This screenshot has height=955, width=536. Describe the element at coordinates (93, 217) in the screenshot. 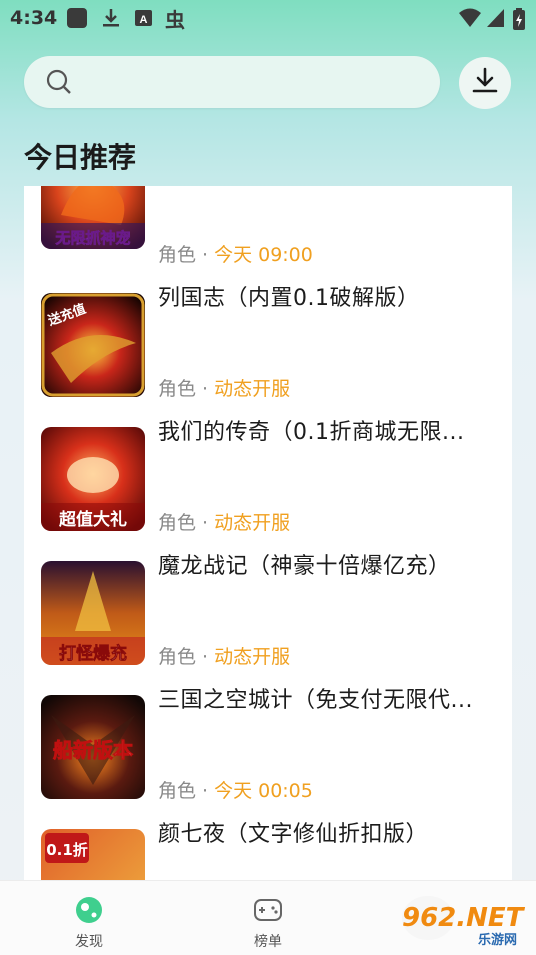

I see `game-thumbnail: 无限抓神宠` at that location.